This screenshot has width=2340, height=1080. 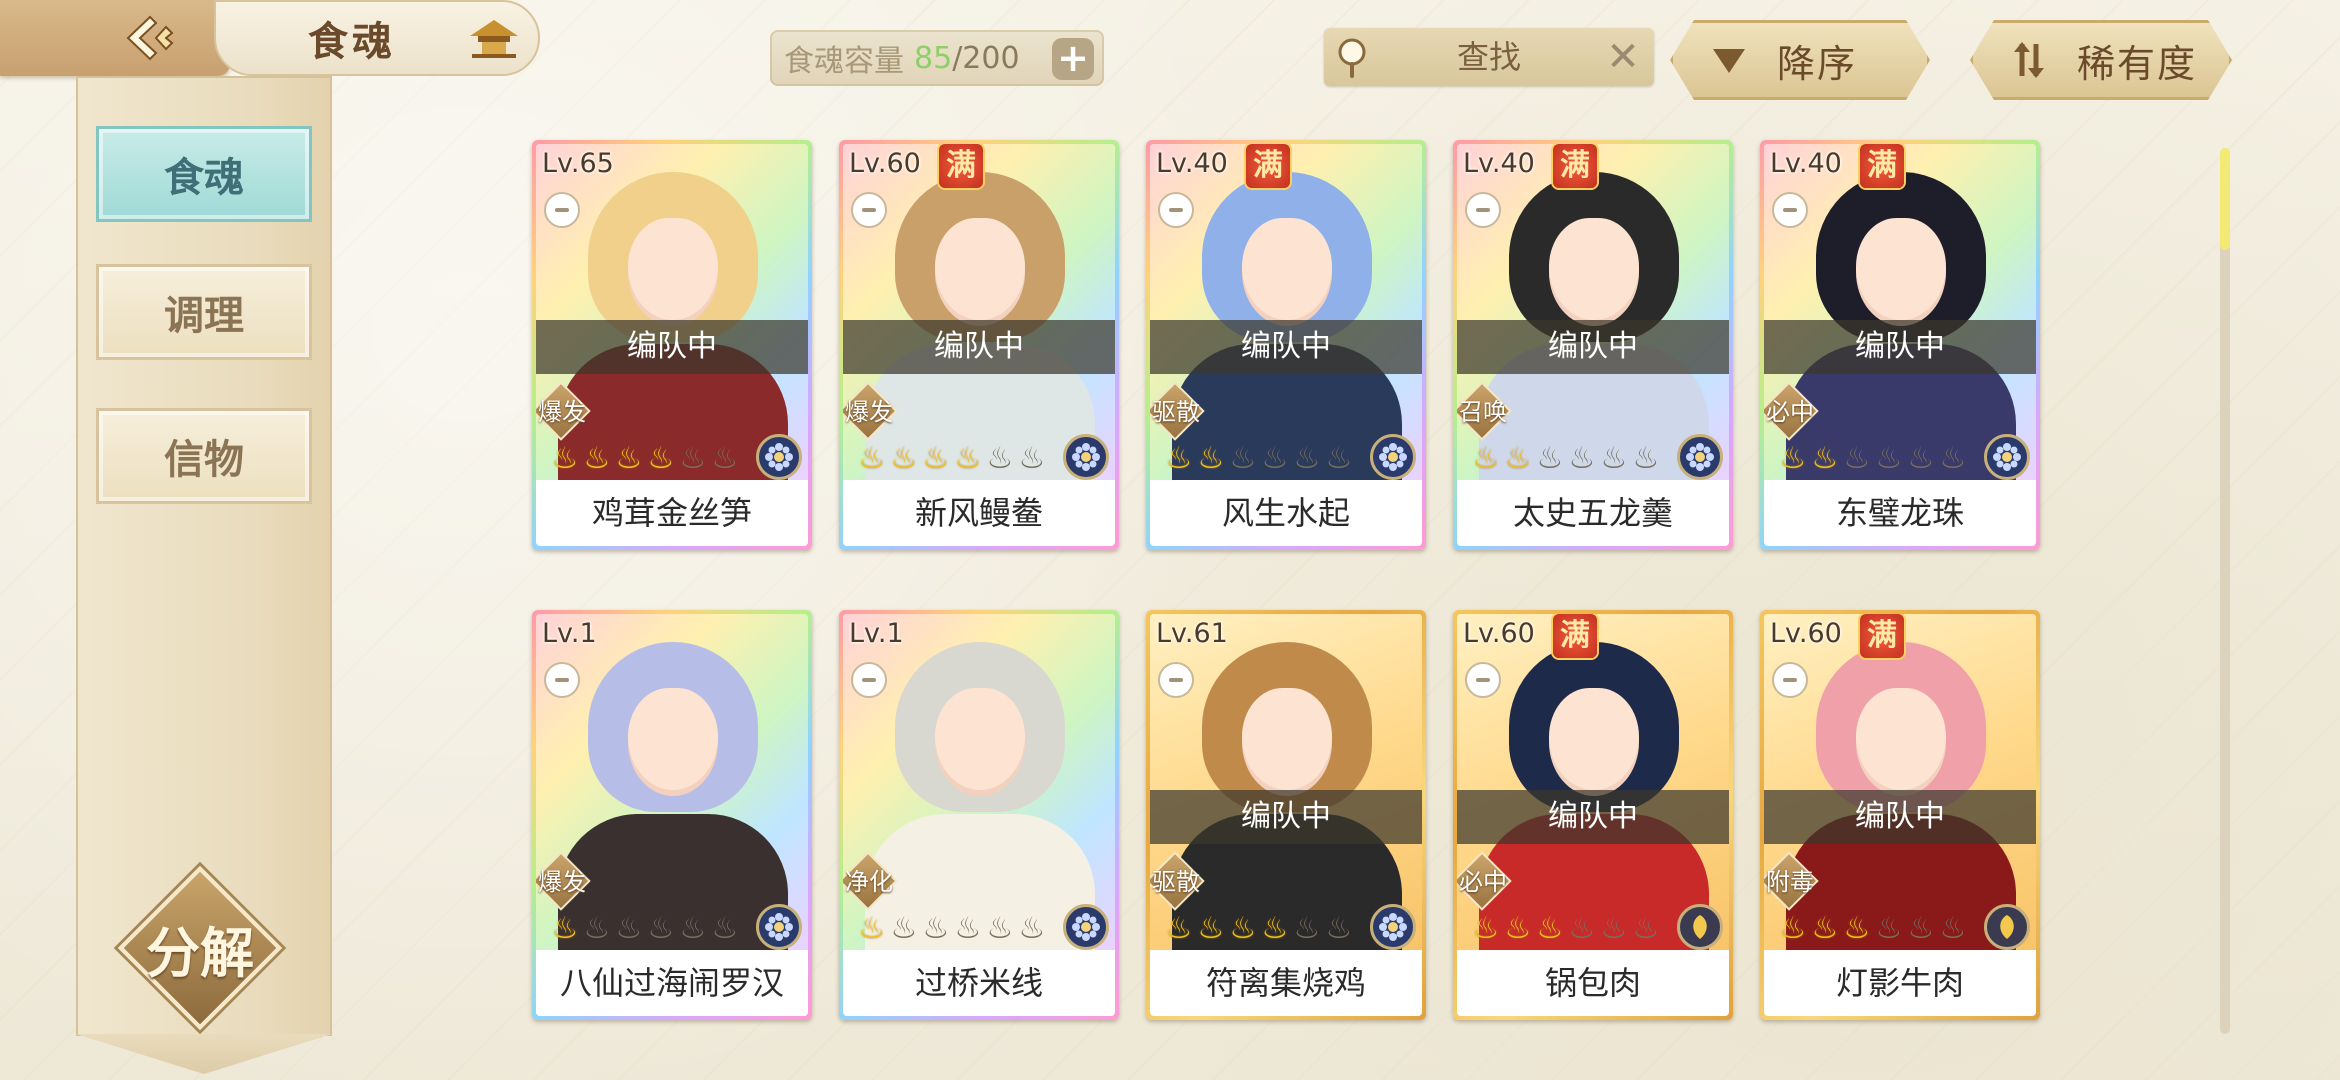 I want to click on expand-capacity-button: +, so click(x=1073, y=59).